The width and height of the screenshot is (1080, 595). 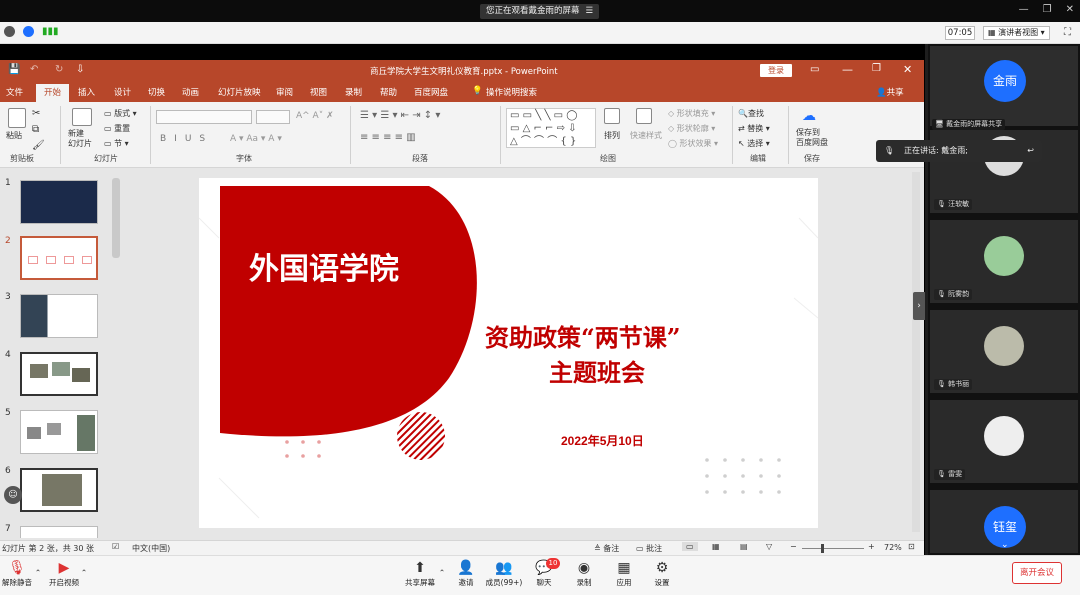 I want to click on zoom-slider, so click(x=833, y=548).